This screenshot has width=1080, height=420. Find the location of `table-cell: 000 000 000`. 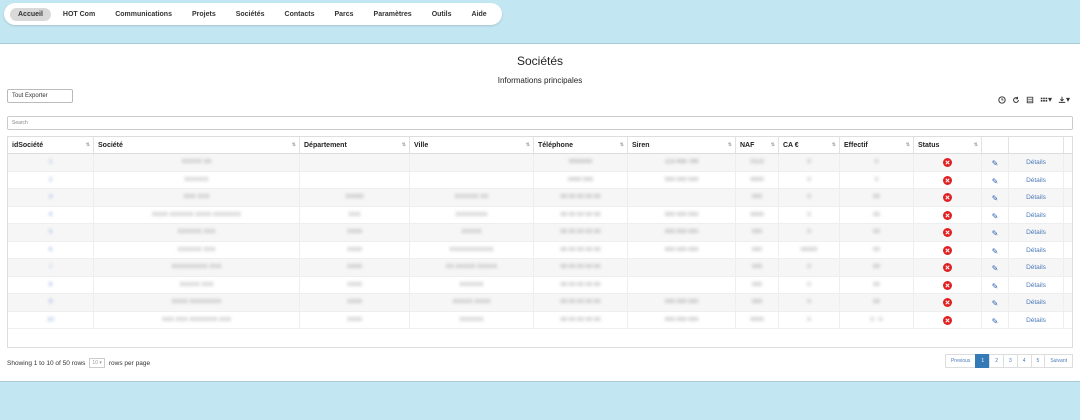

table-cell: 000 000 000 is located at coordinates (682, 319).